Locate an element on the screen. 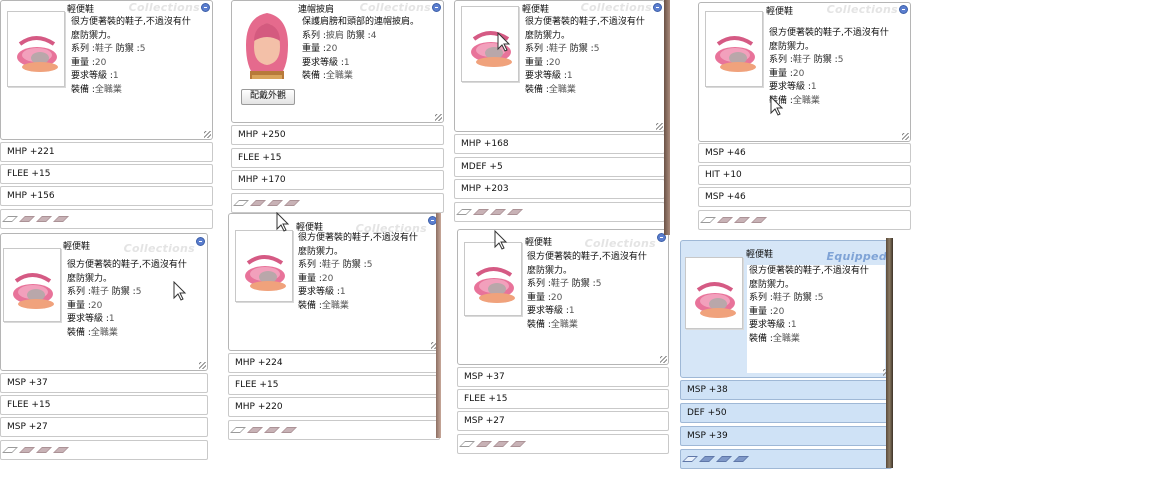 Image resolution: width=1150 pixels, height=492 pixels. stat-row: MSP +39 is located at coordinates (786, 436).